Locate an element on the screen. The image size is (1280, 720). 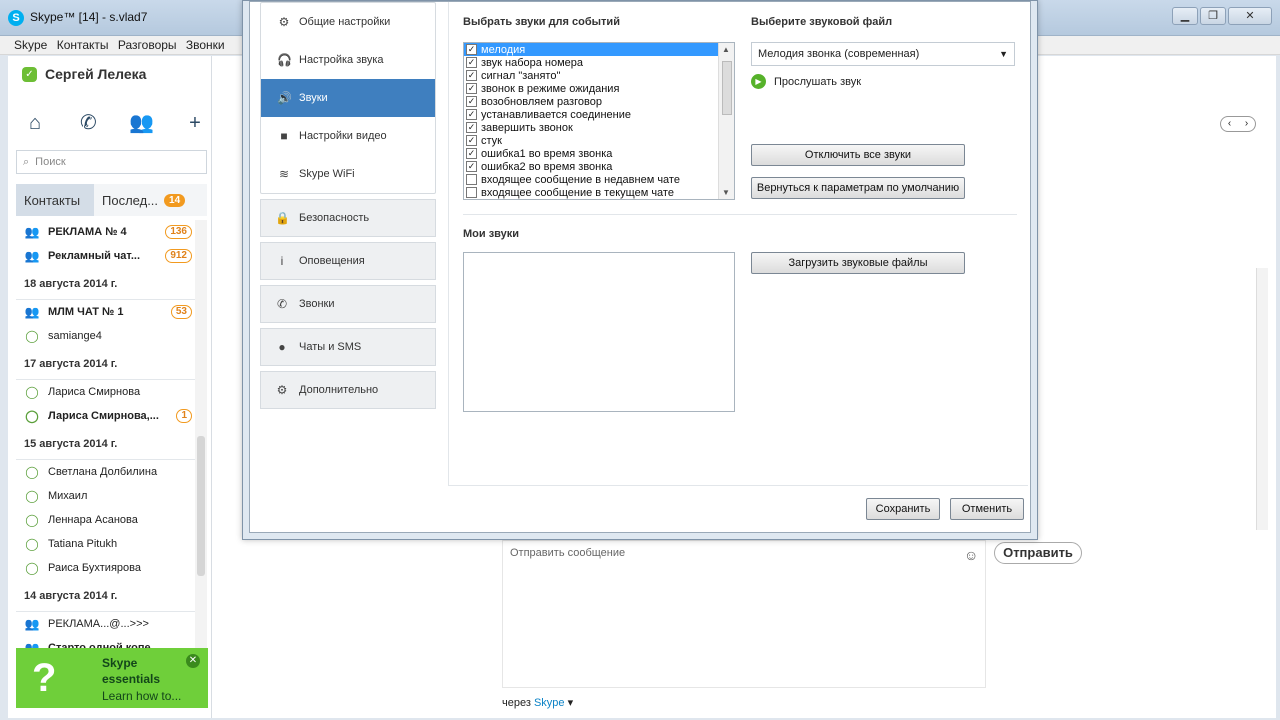
contact-list-item: ◯ Tatiana Pitukh is located at coordinates (106, 544).